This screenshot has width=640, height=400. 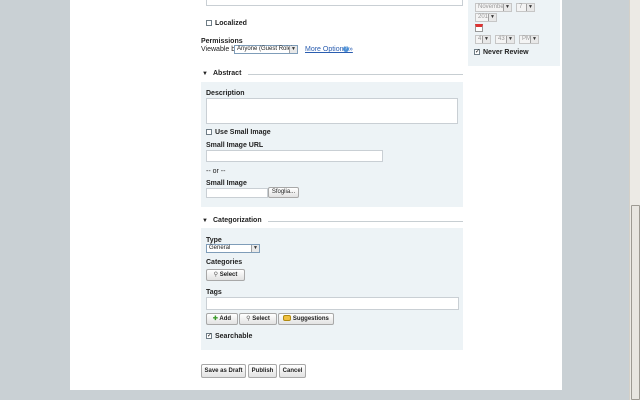 What do you see at coordinates (224, 262) in the screenshot?
I see `categories-label: Categories` at bounding box center [224, 262].